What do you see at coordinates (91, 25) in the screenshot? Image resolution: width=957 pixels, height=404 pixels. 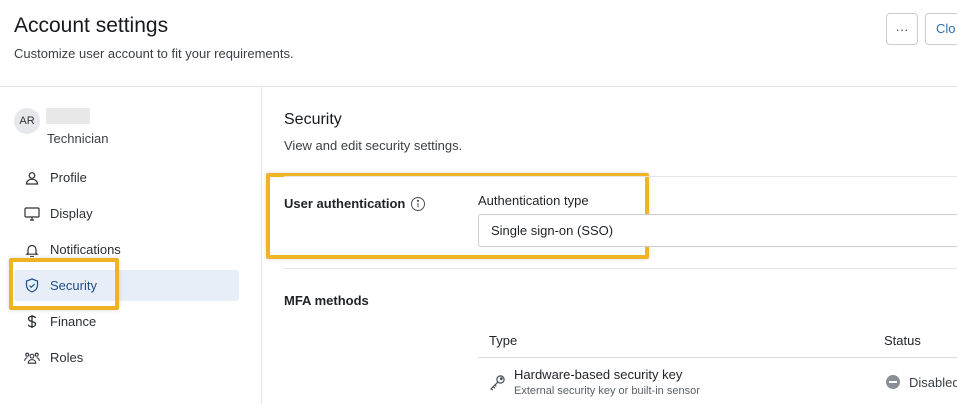 I see `page-title: Account settings` at bounding box center [91, 25].